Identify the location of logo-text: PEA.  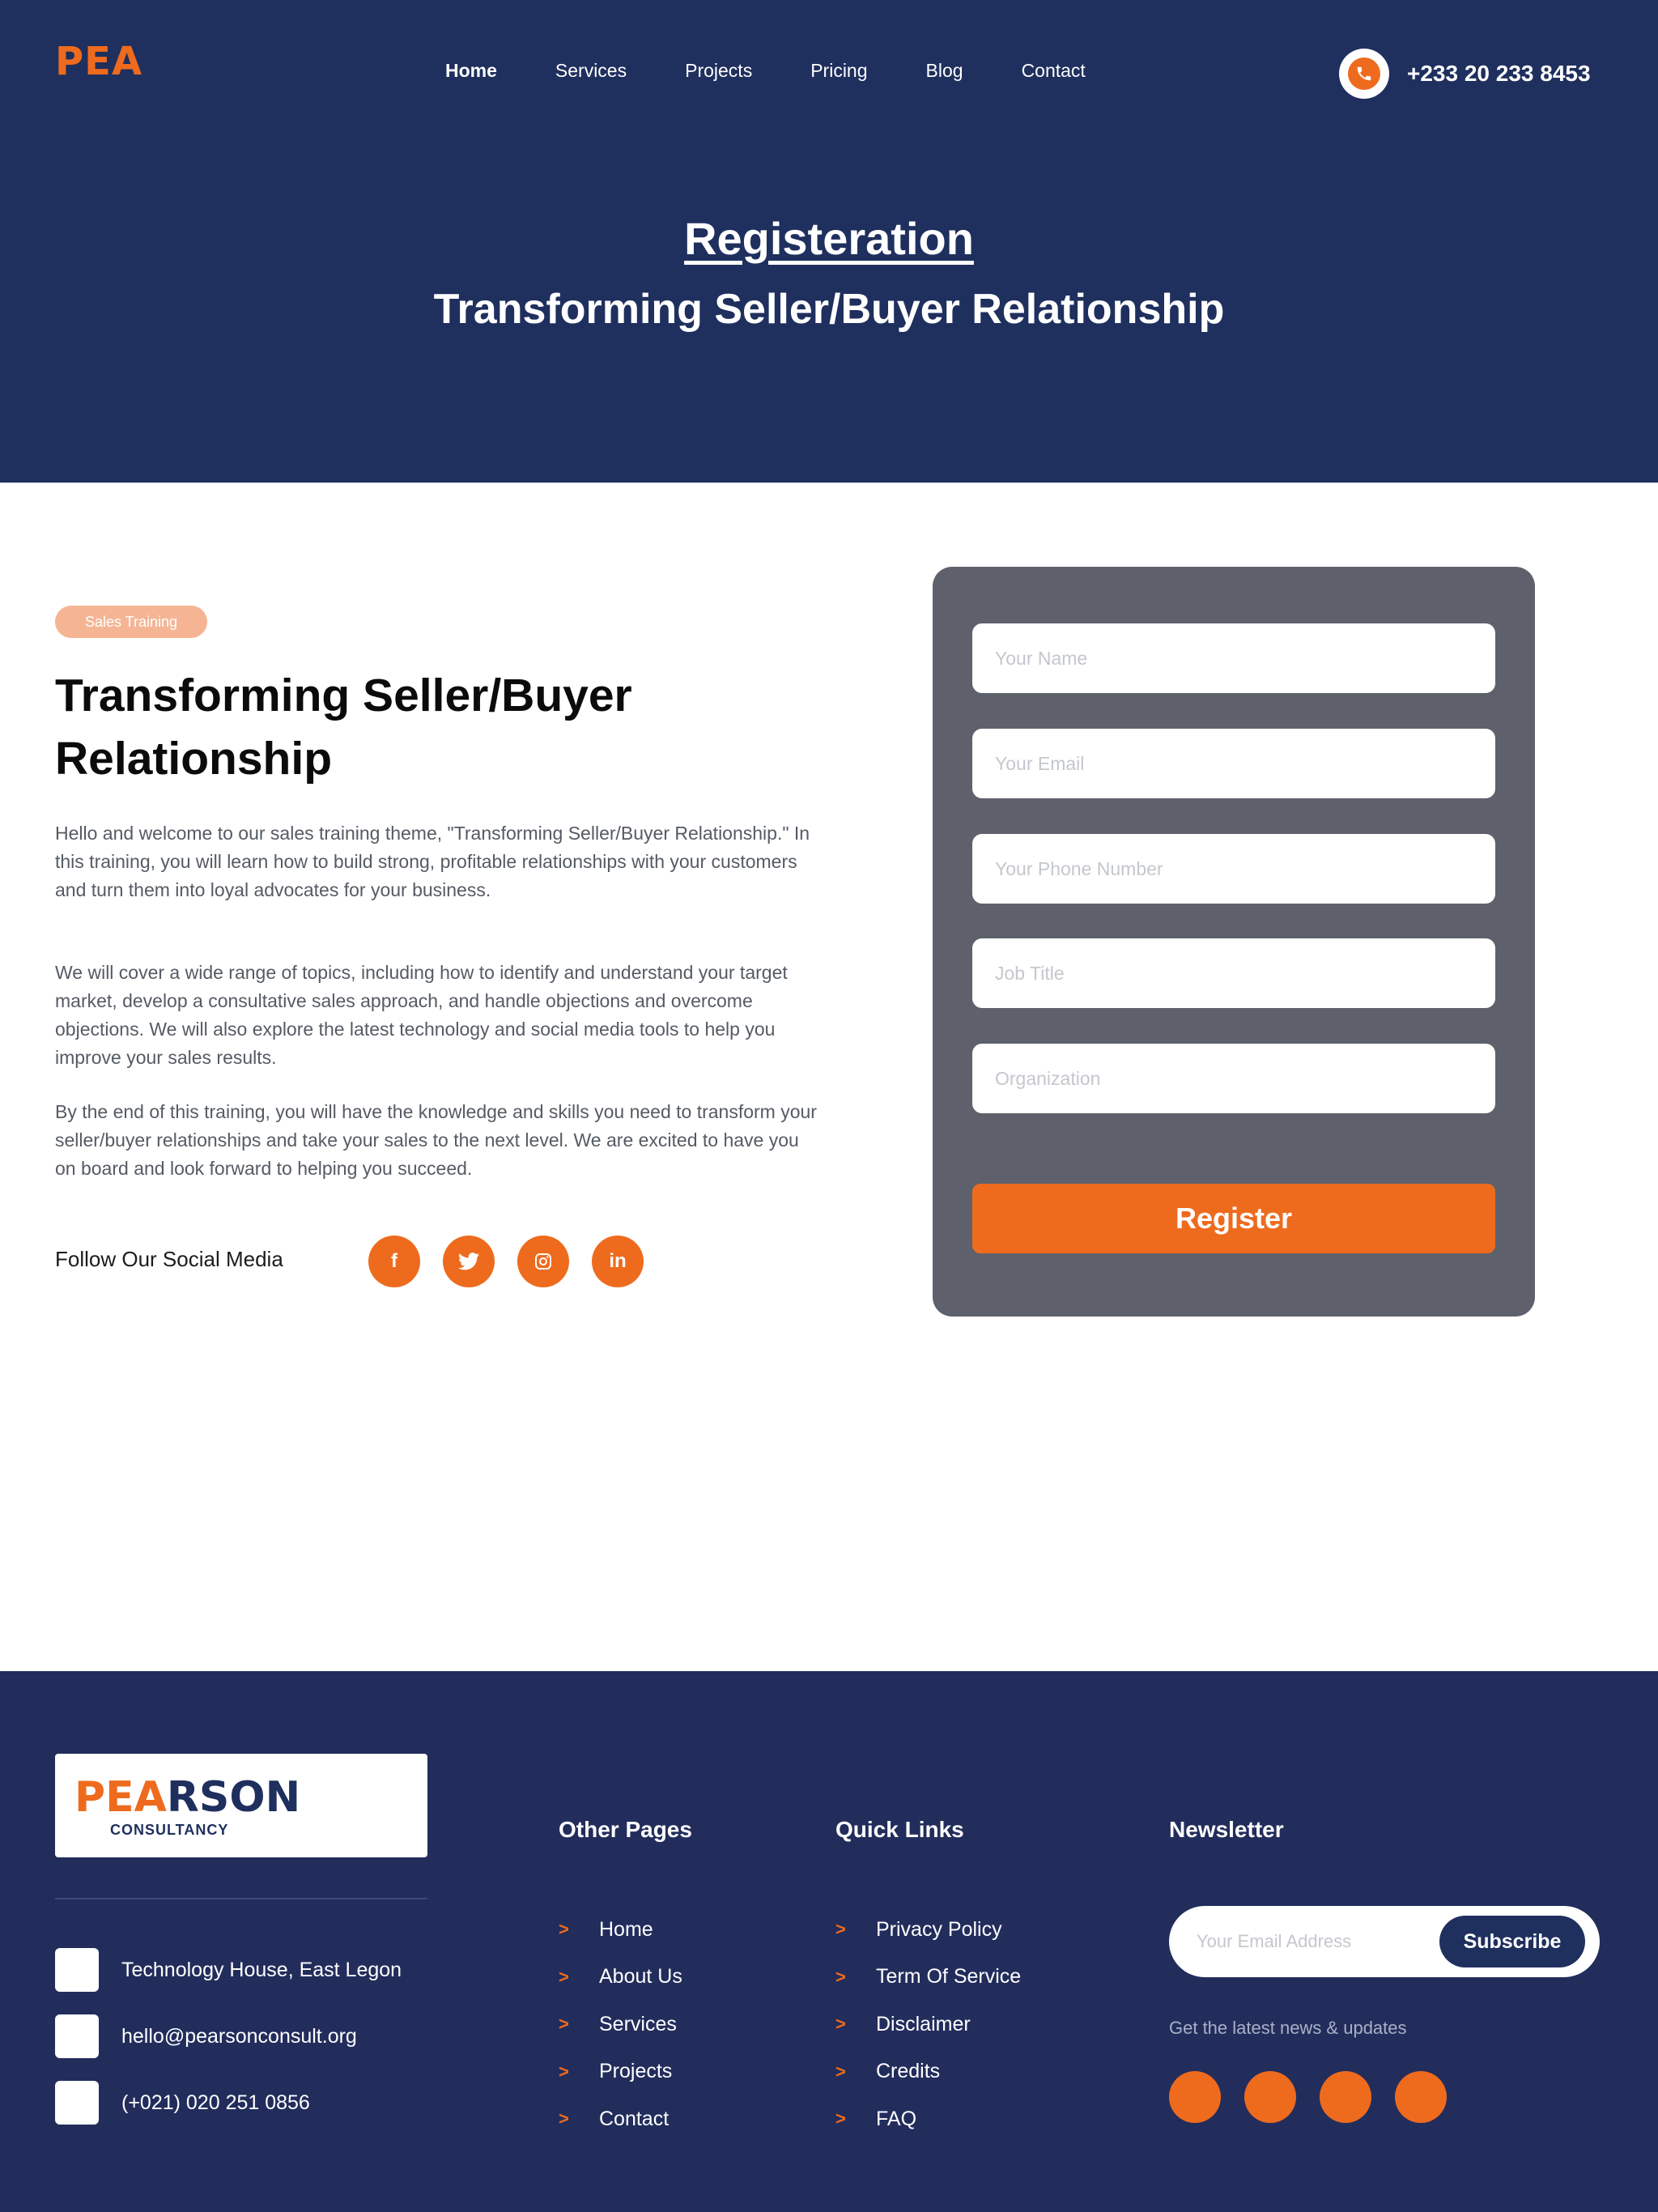
(99, 62).